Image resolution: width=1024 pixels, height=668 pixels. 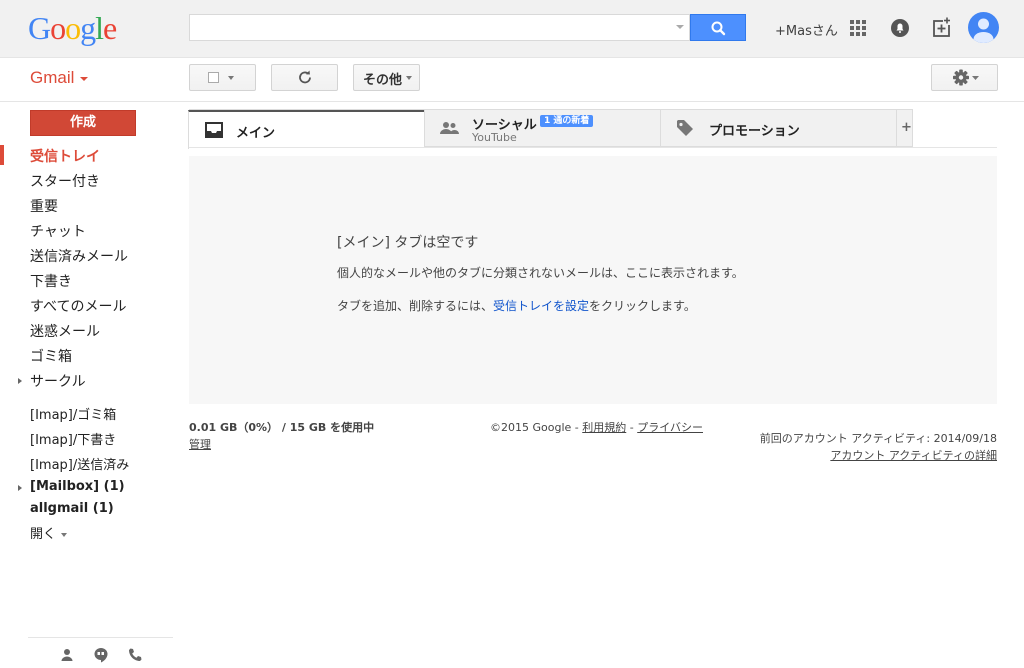 I want to click on inbox-icon, so click(x=214, y=130).